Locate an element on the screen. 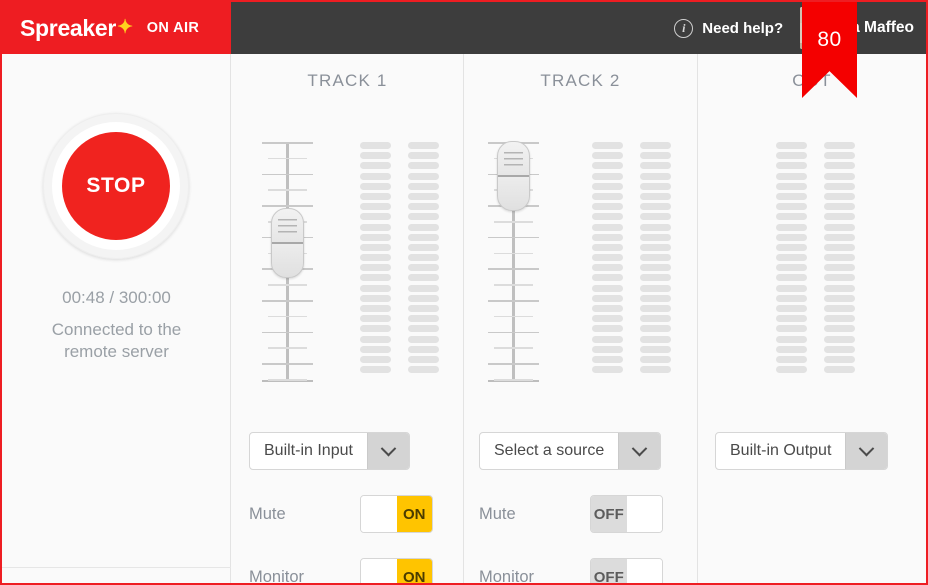  need-help-button: i Need help? is located at coordinates (729, 28).